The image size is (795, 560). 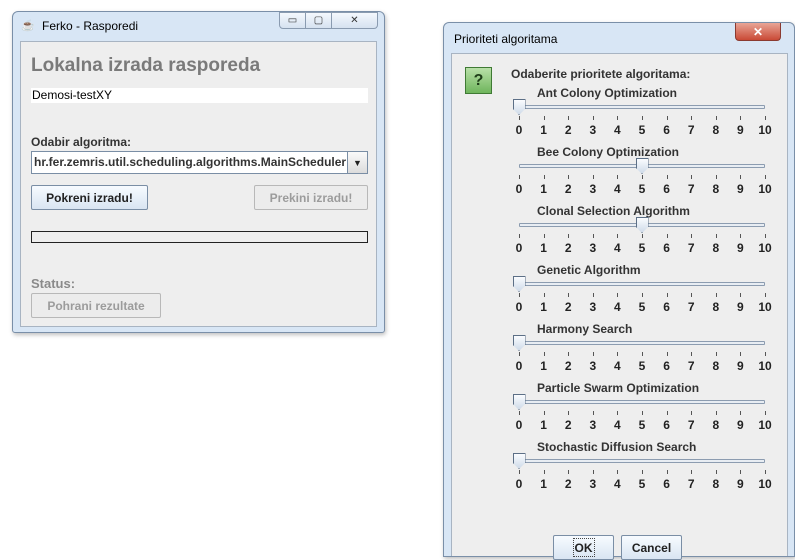 I want to click on priority-slider-row: Particle Swarm Optimization 0 1 2 3 4 5 6 7 8 9 10, so click(x=642, y=410).